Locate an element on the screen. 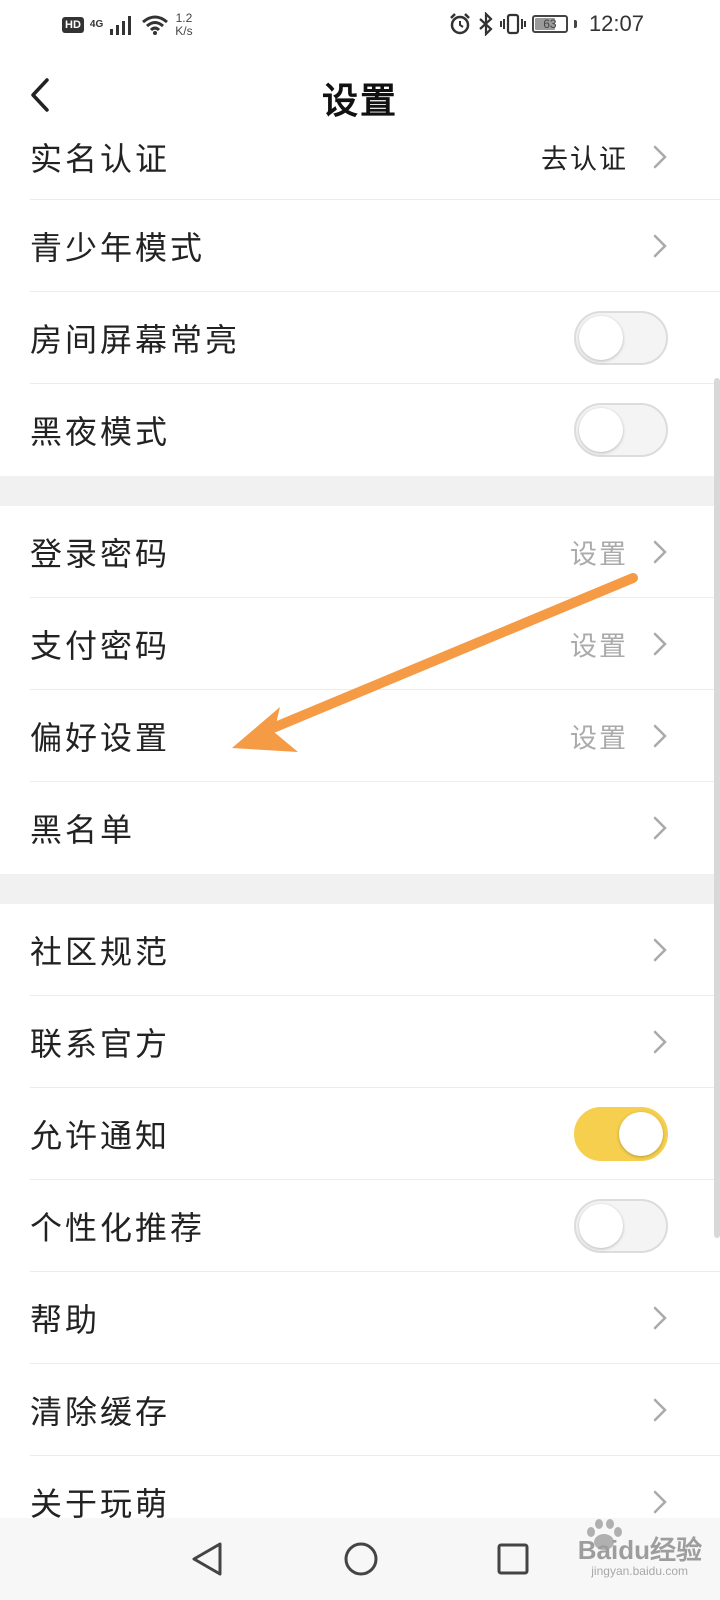 The image size is (720, 1600). settings-row-help: 帮助 is located at coordinates (360, 1318).